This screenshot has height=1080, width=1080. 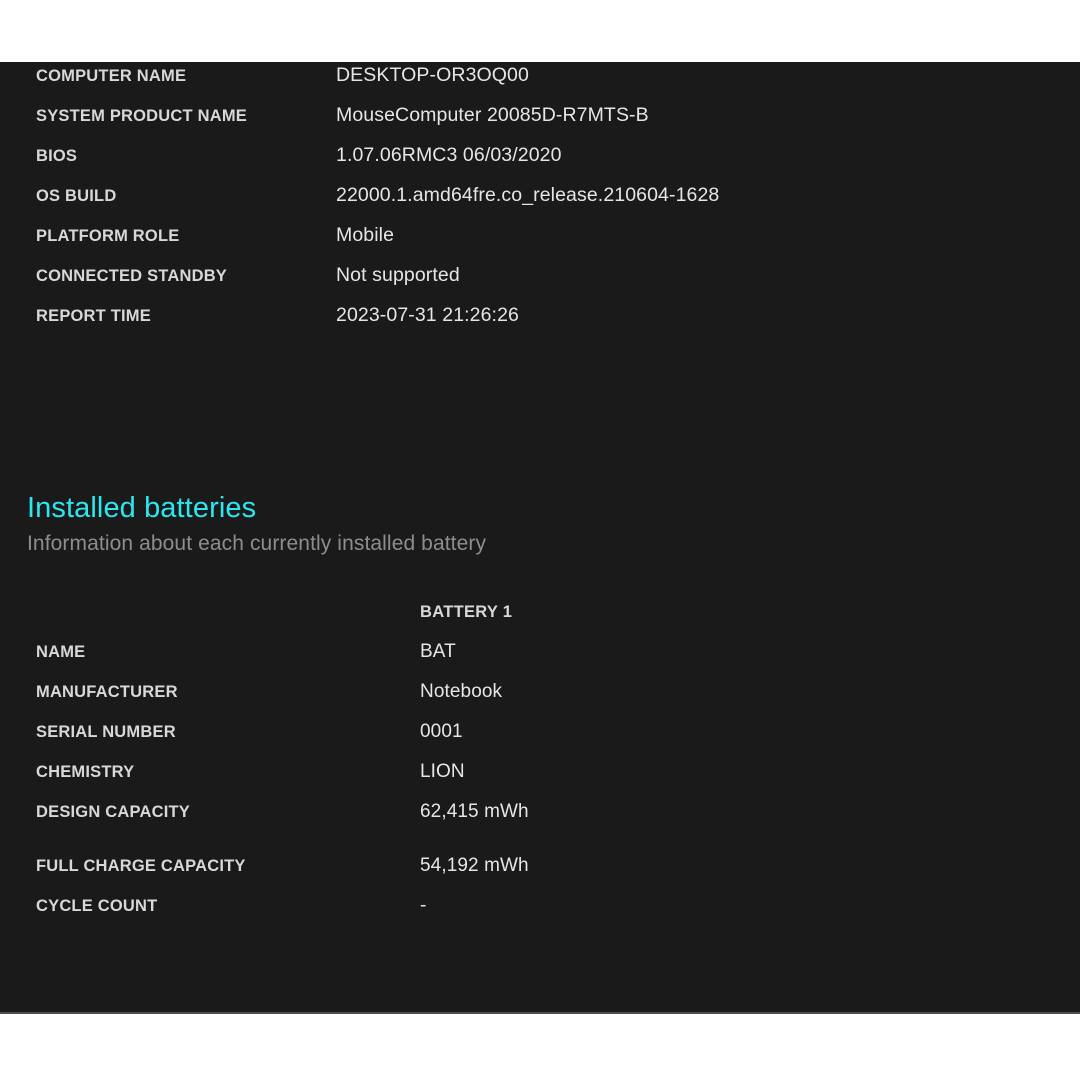 I want to click on row-label: PLATFORM ROLE, so click(x=108, y=236).